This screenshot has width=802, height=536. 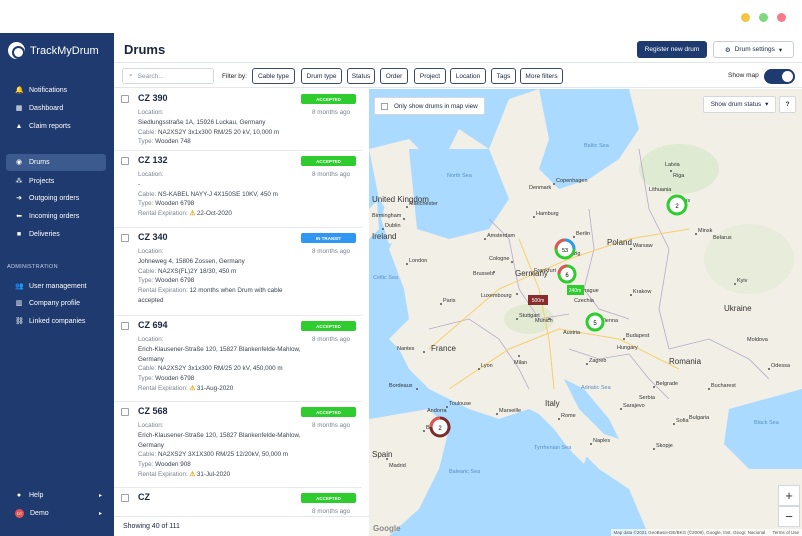 I want to click on type-value: Wooden 6798, so click(x=175, y=281).